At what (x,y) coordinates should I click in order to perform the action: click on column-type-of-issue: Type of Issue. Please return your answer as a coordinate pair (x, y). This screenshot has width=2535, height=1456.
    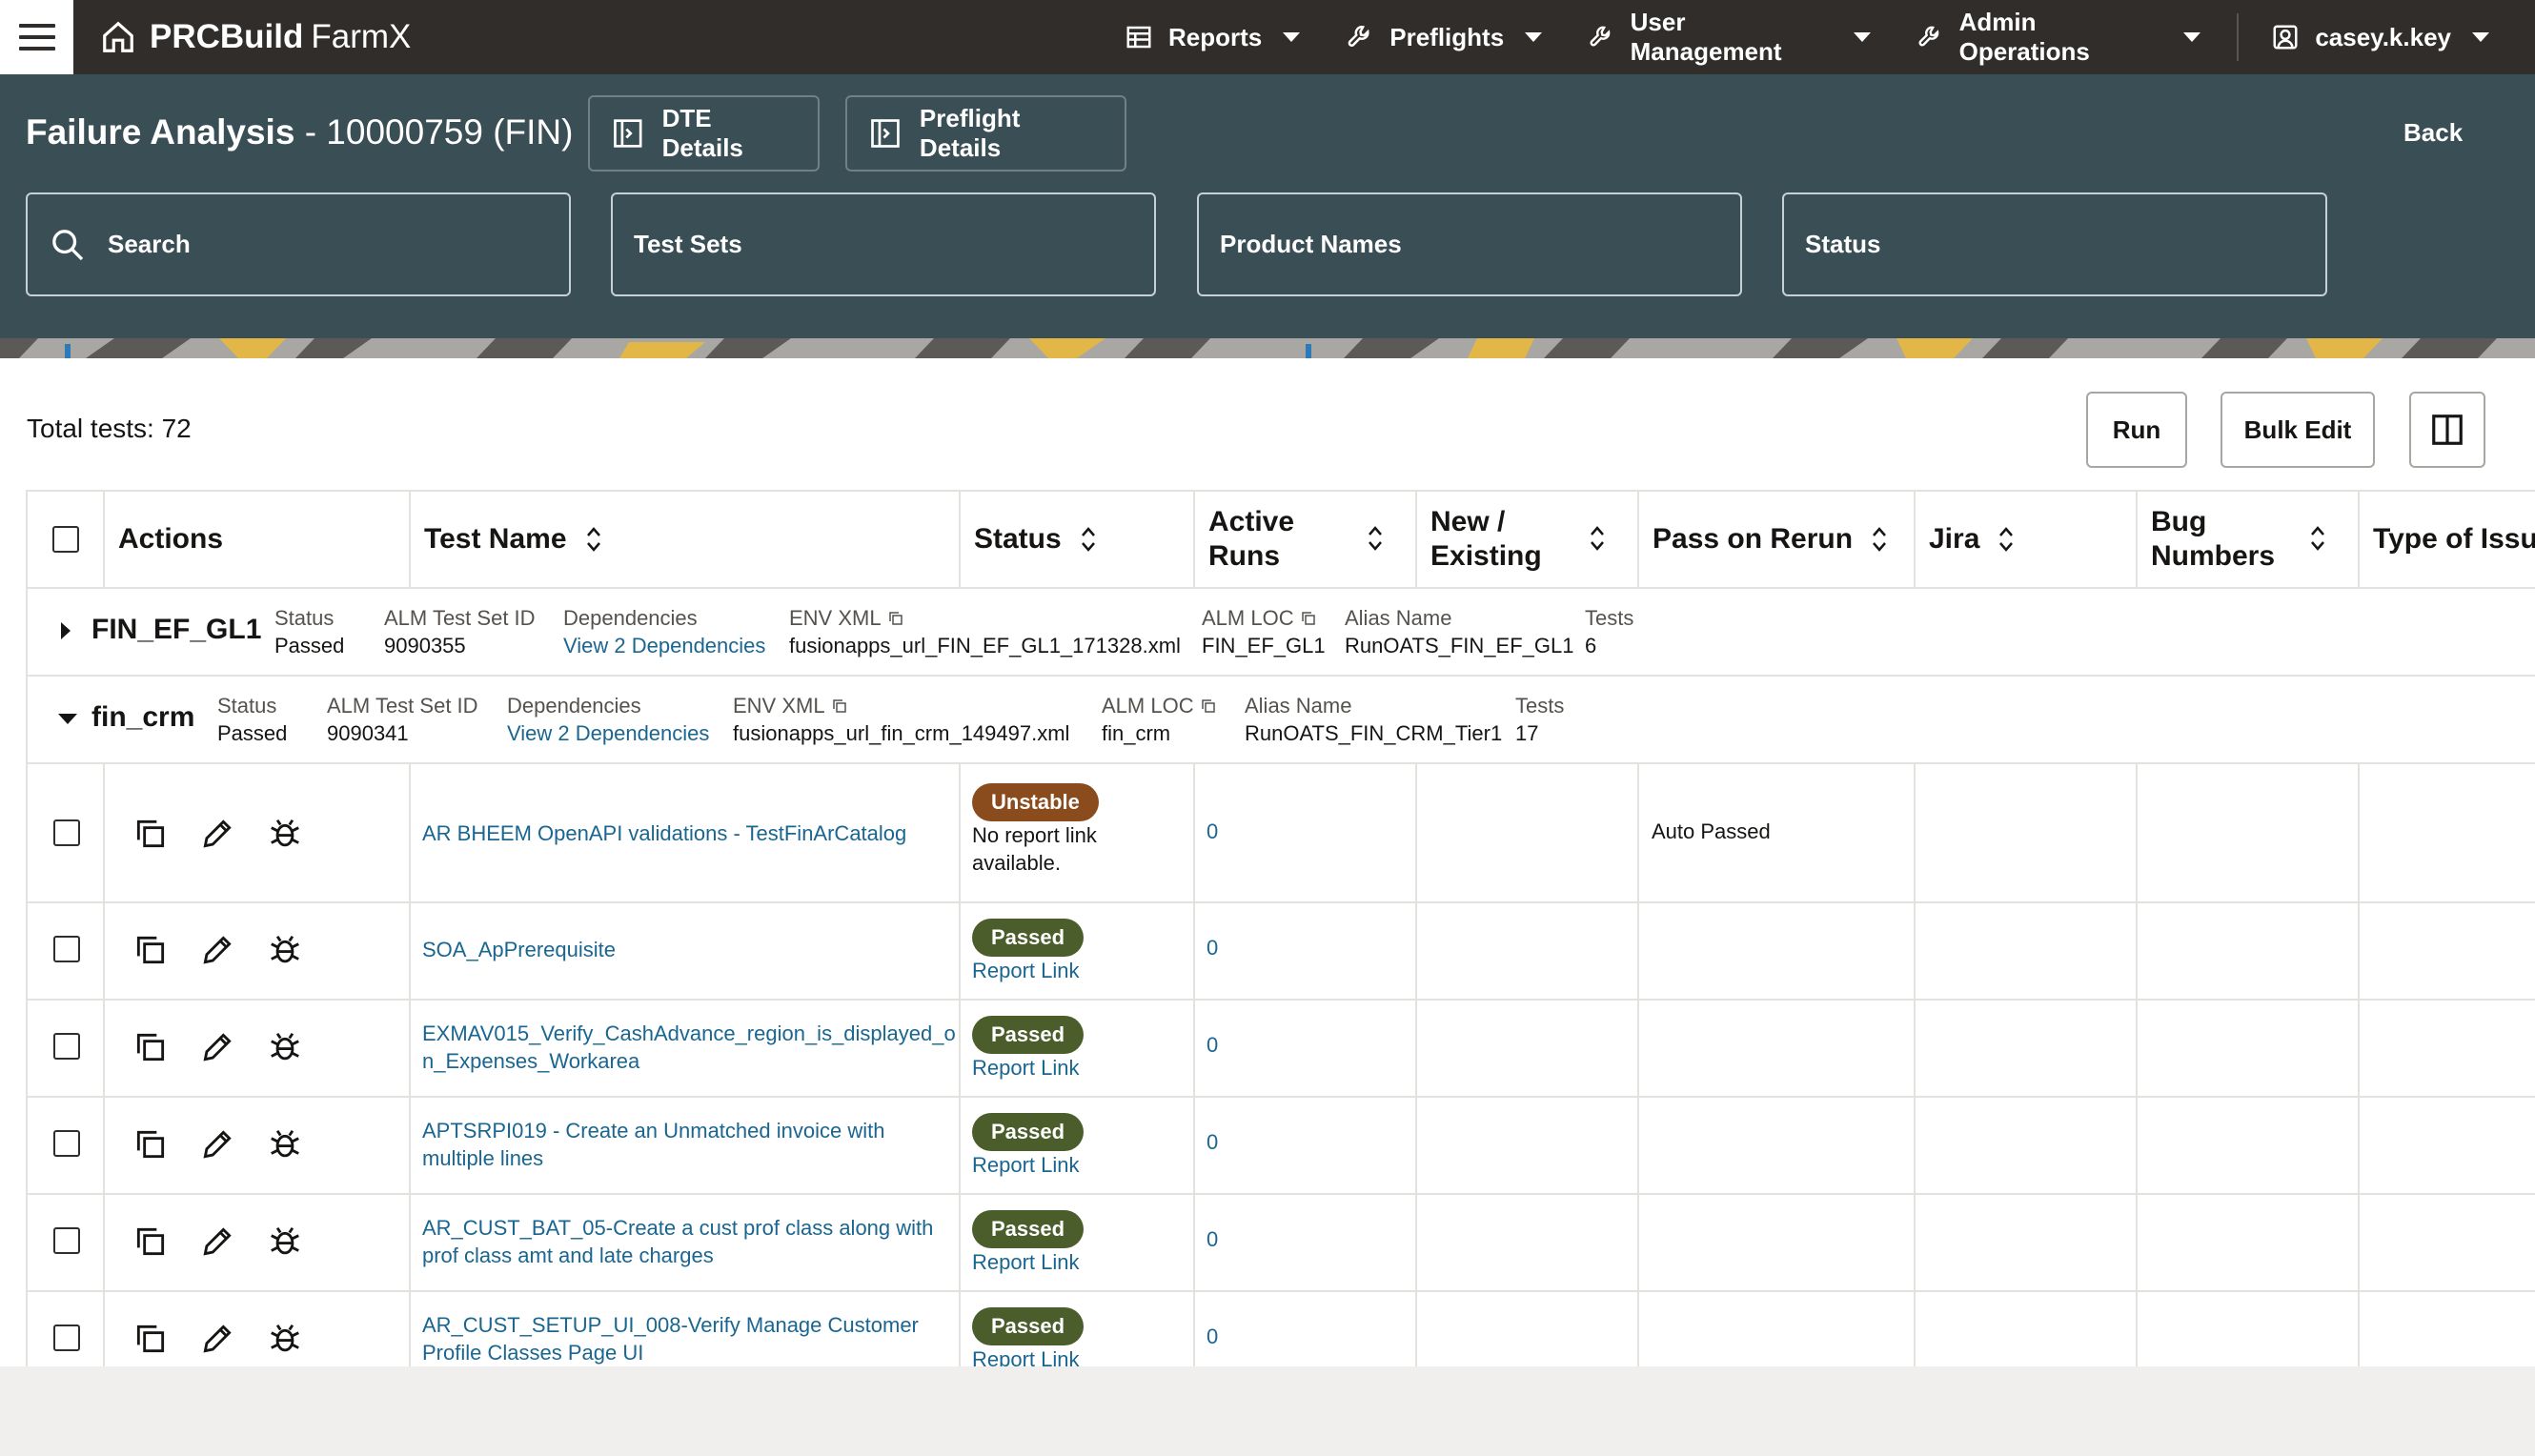
    Looking at the image, I should click on (2447, 539).